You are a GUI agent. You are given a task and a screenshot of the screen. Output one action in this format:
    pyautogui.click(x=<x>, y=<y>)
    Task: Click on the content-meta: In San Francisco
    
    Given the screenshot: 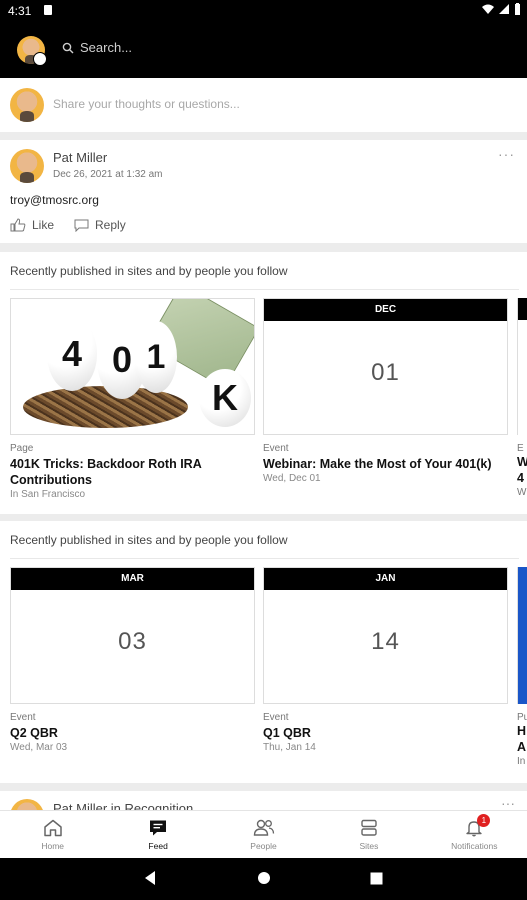 What is the action you would take?
    pyautogui.click(x=48, y=494)
    